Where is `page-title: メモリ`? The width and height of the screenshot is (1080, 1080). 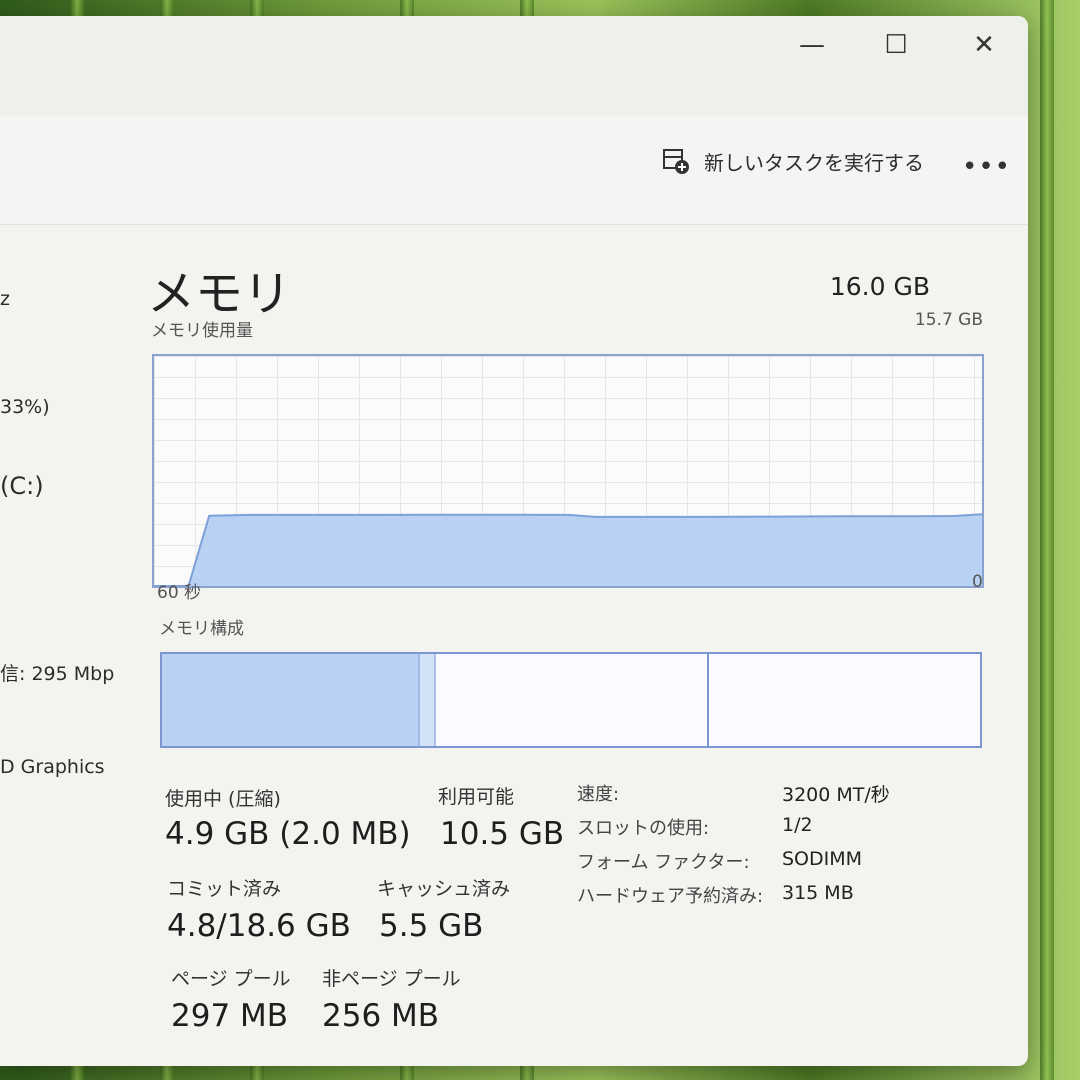
page-title: メモリ is located at coordinates (219, 294).